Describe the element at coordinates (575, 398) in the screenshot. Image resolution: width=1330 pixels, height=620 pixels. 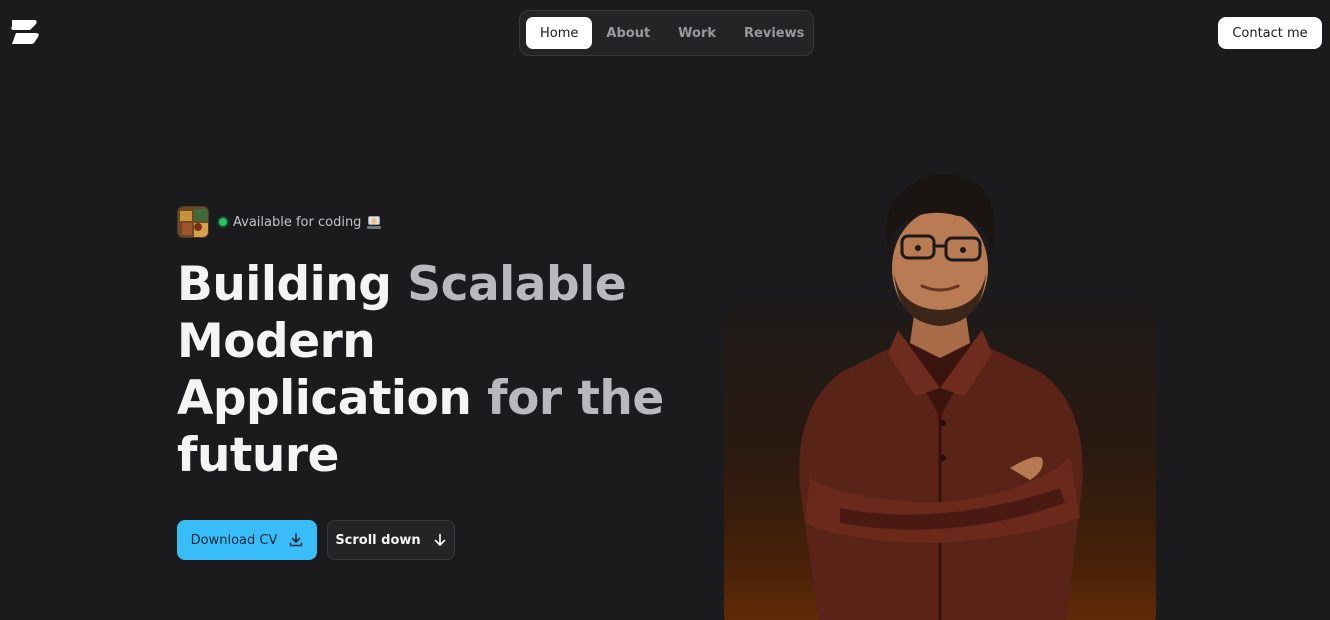
I see `headline-word: for the` at that location.